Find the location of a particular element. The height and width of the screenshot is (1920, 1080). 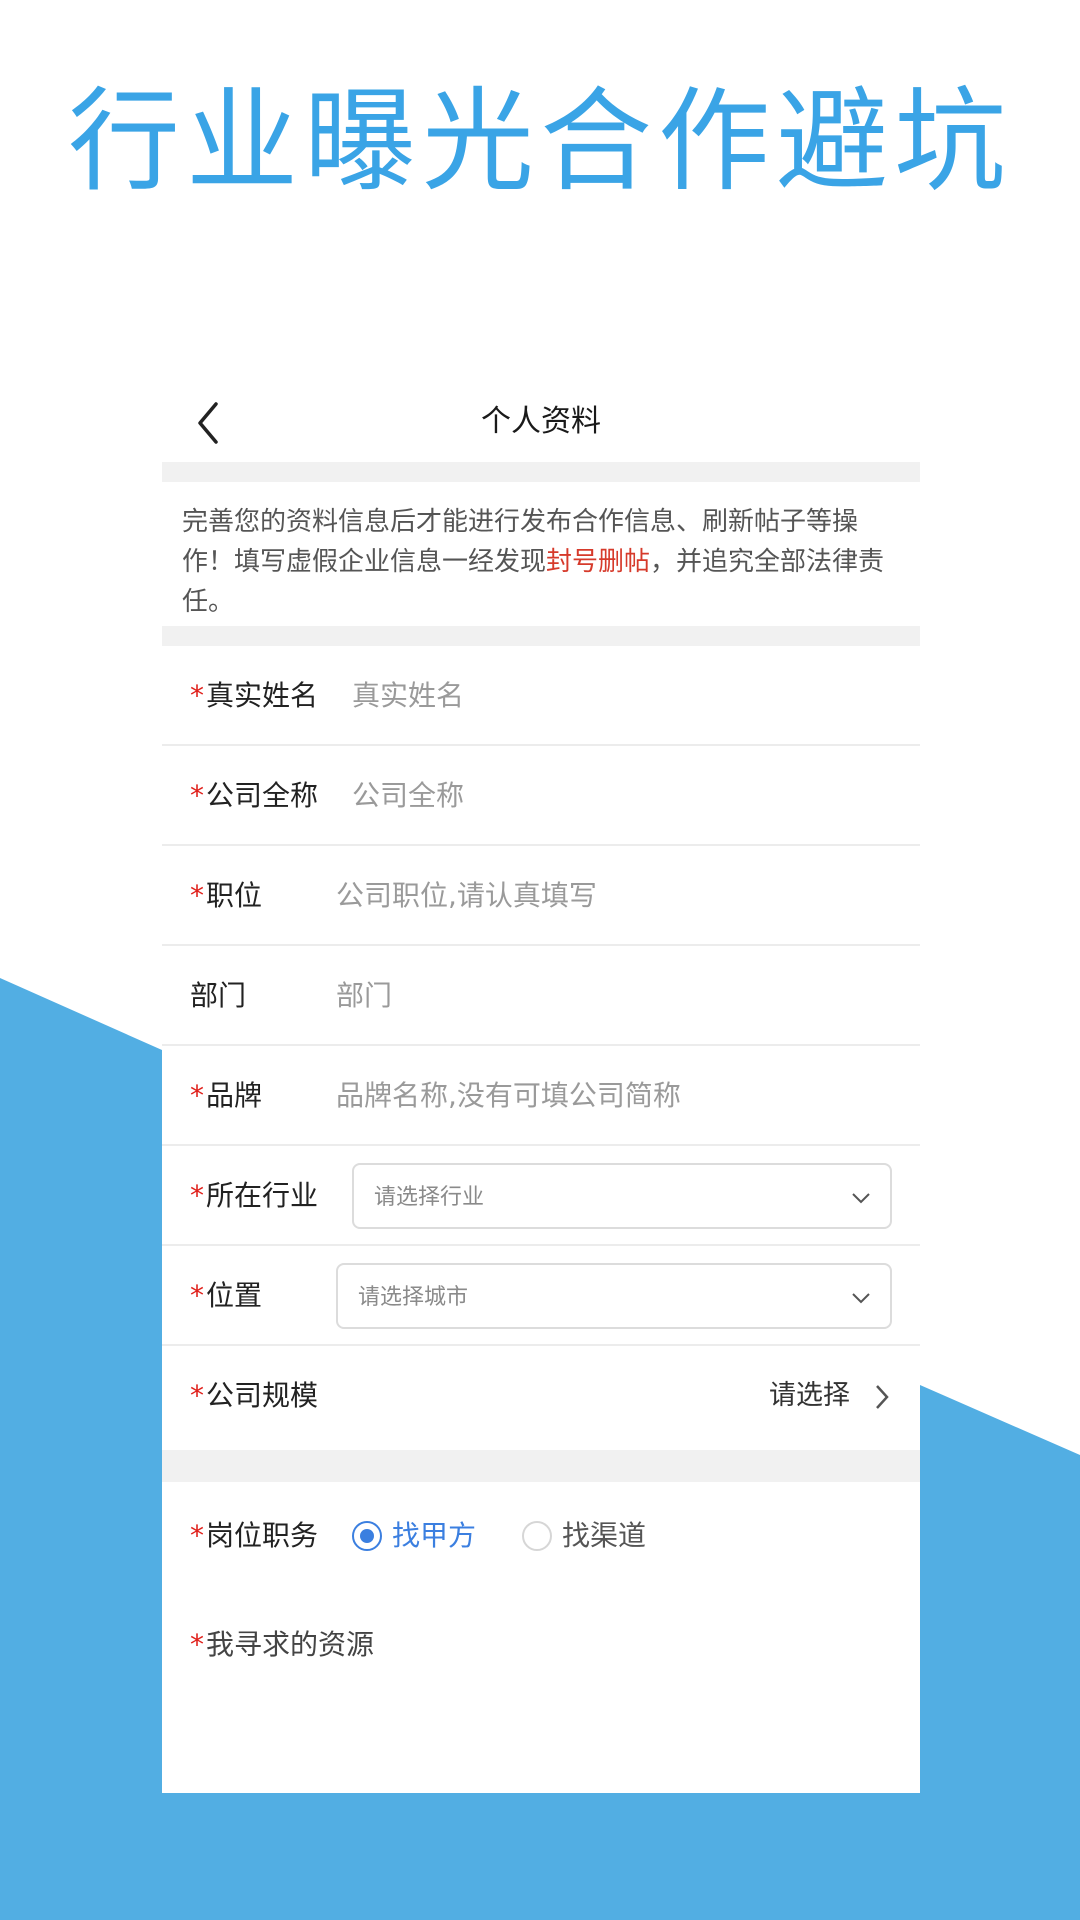

radio-selected-icon is located at coordinates (367, 1536).